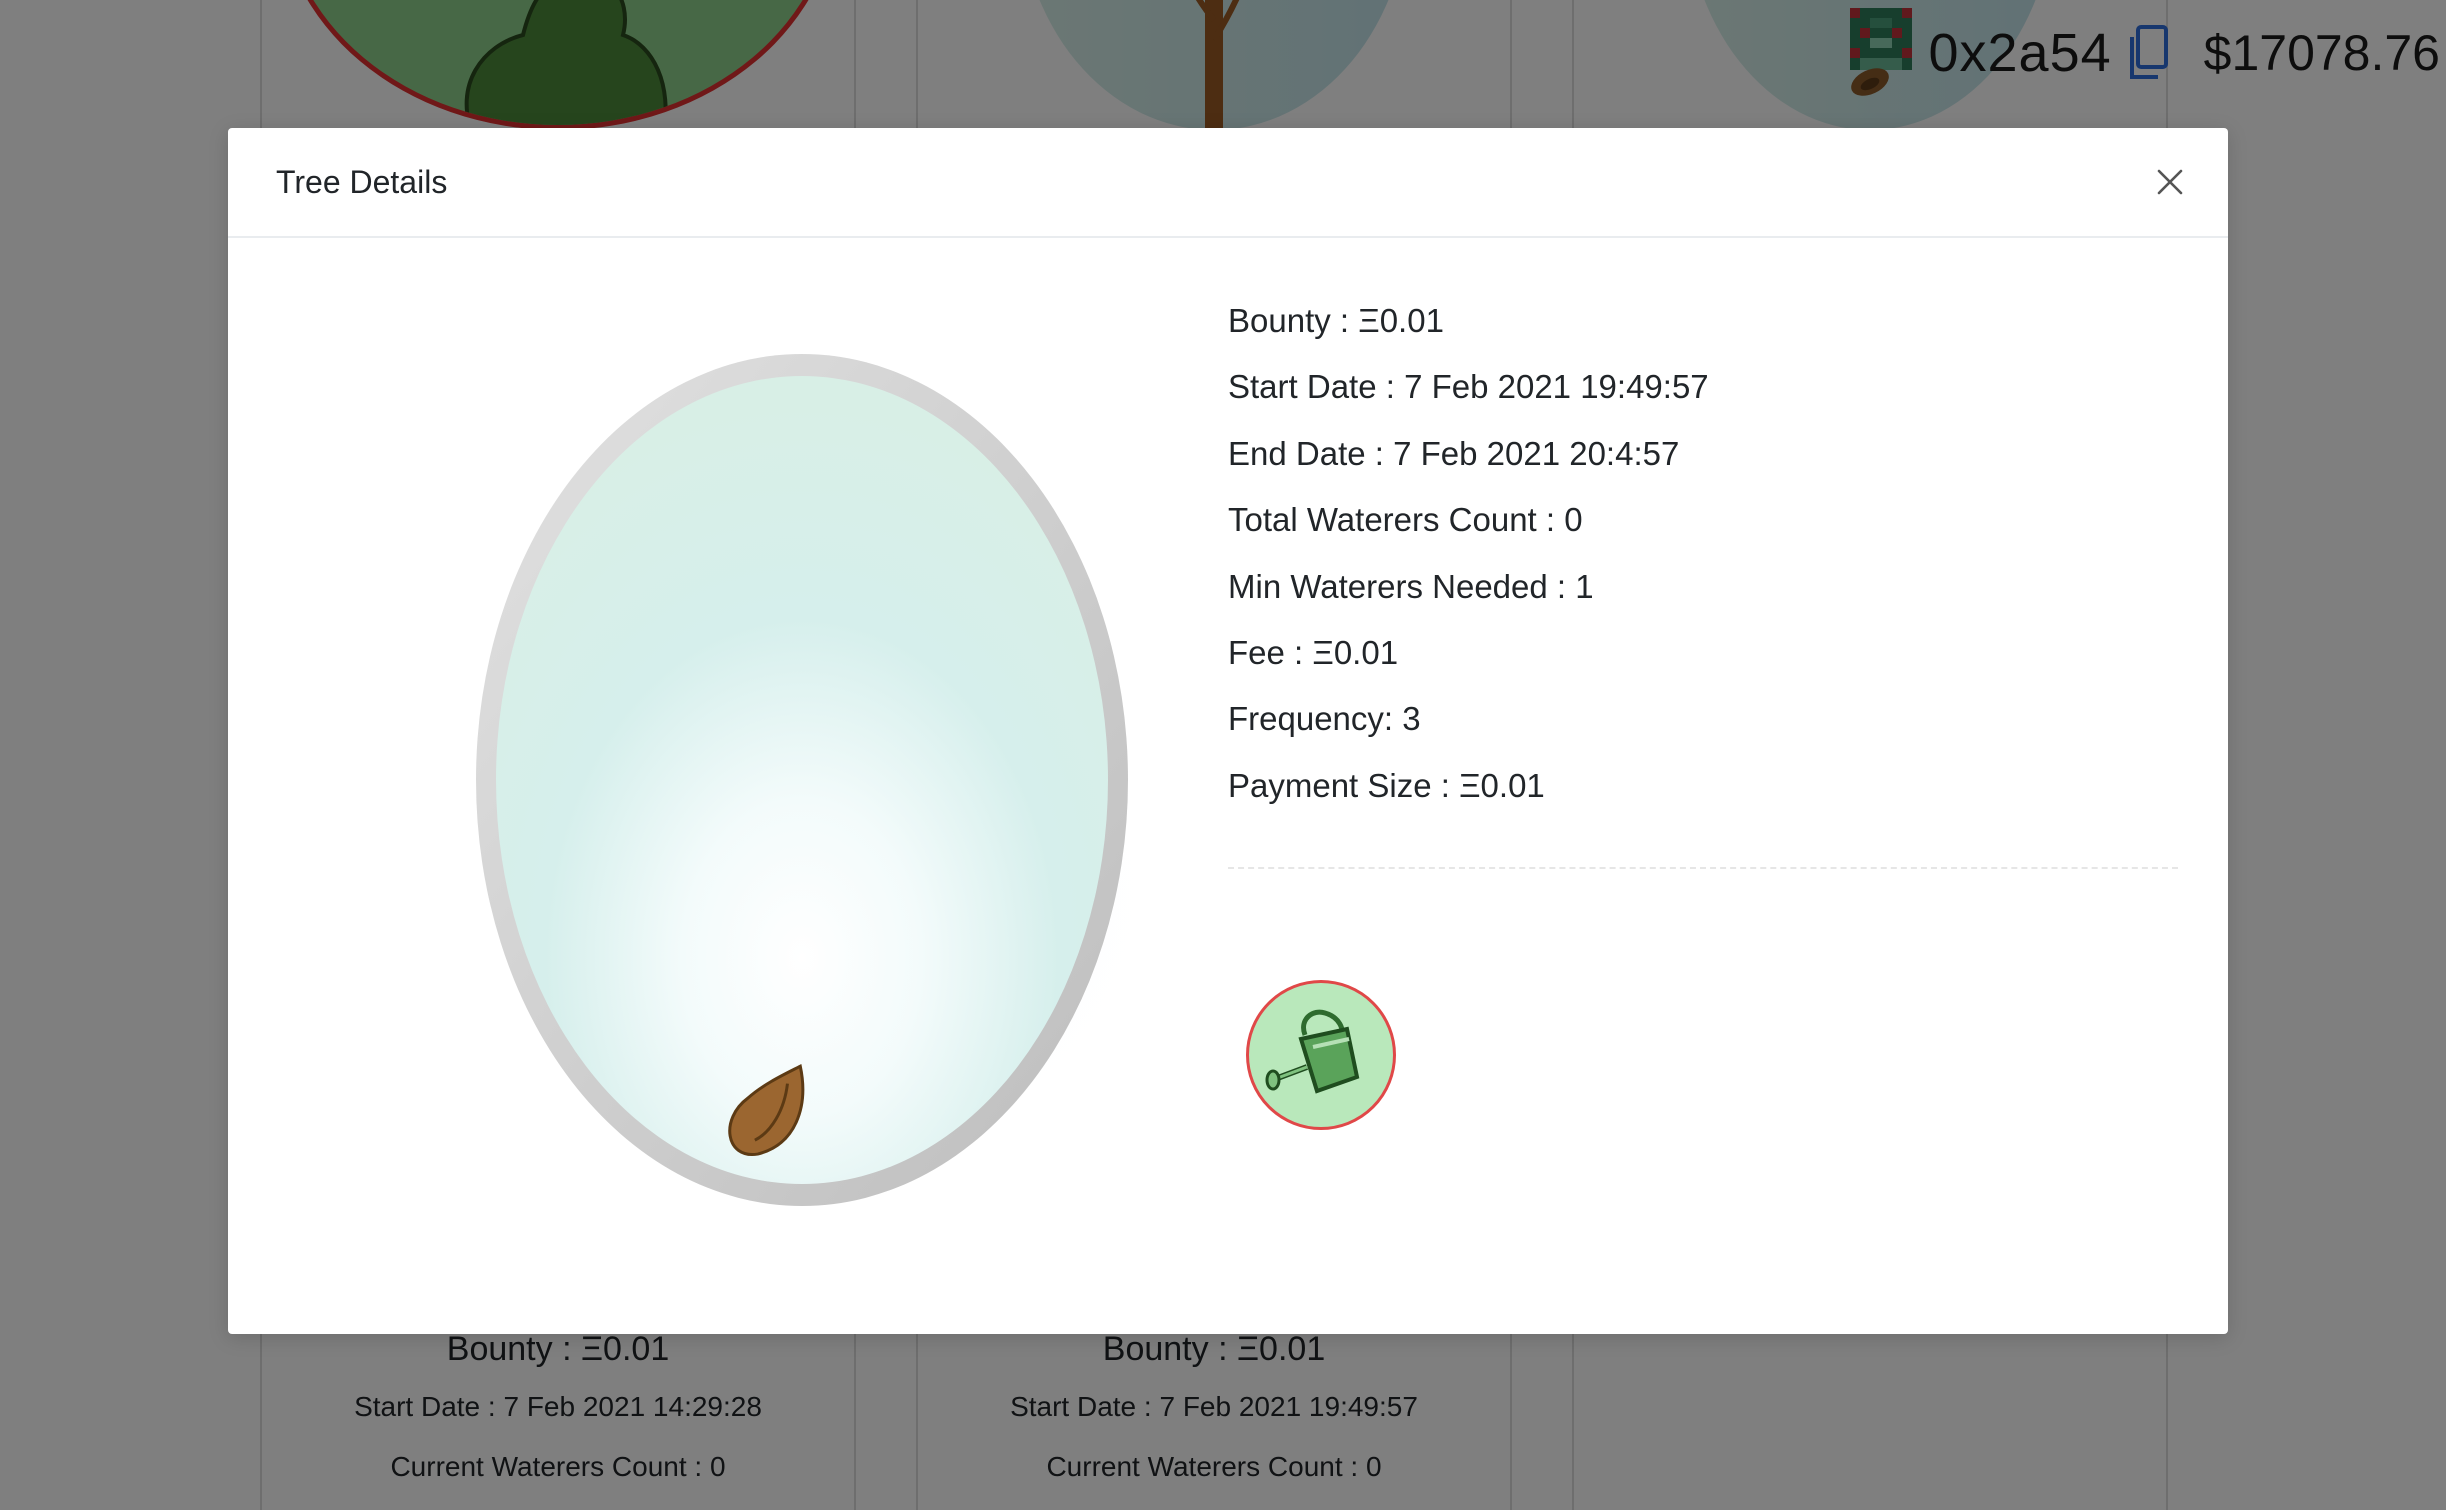  I want to click on detail-payment-size: Payment Size : Ξ0.01, so click(1386, 785).